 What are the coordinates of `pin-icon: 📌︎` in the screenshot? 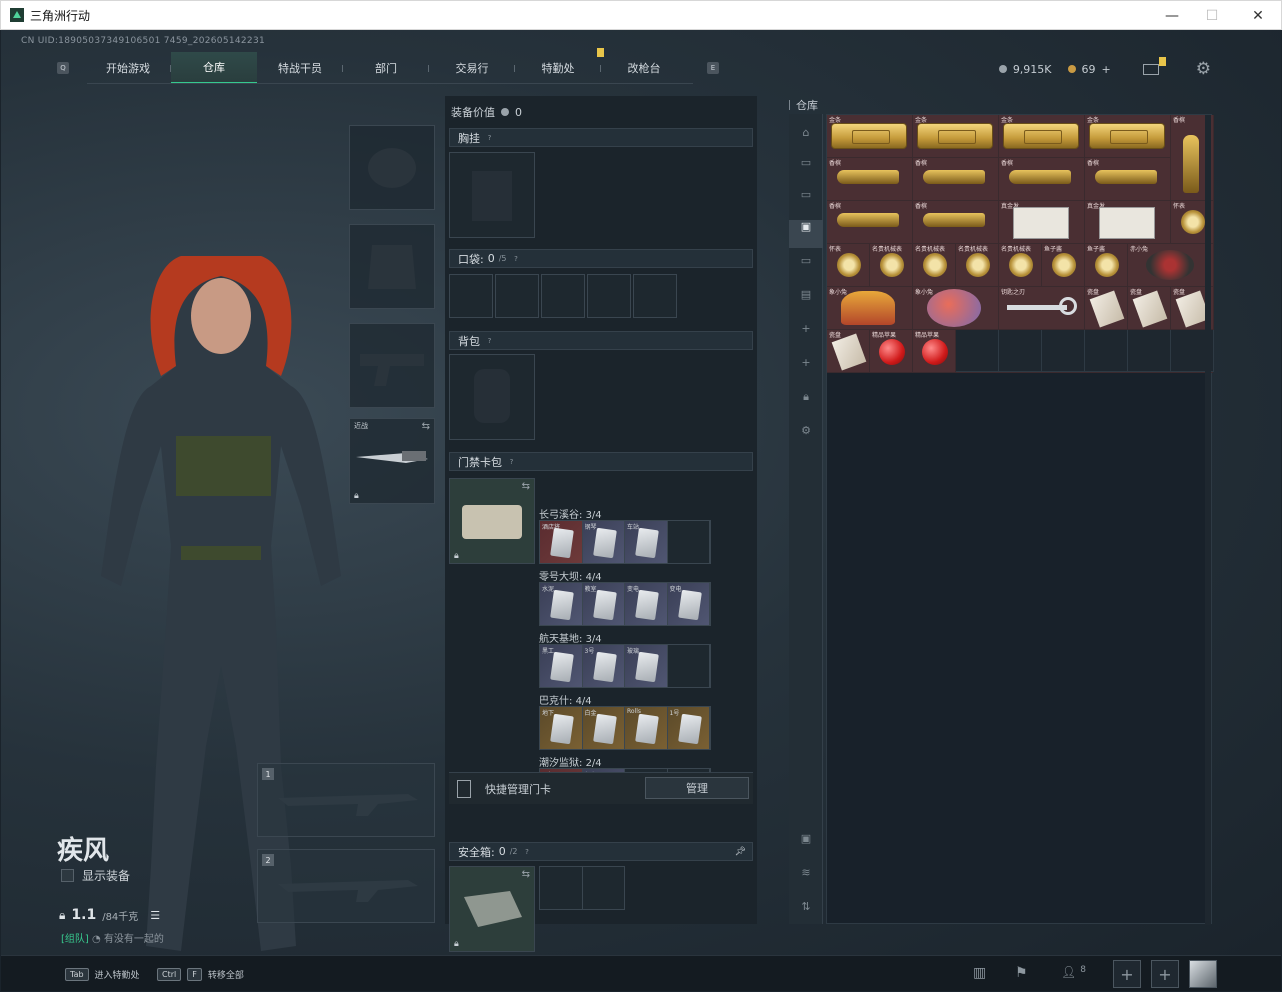 It's located at (740, 852).